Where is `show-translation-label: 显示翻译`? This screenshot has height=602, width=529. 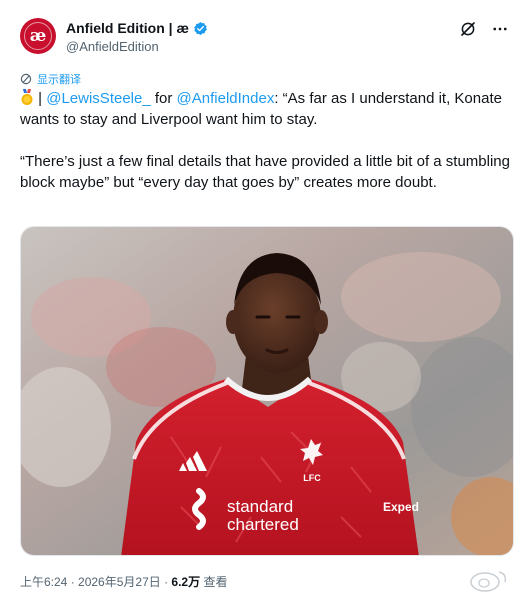 show-translation-label: 显示翻译 is located at coordinates (59, 79).